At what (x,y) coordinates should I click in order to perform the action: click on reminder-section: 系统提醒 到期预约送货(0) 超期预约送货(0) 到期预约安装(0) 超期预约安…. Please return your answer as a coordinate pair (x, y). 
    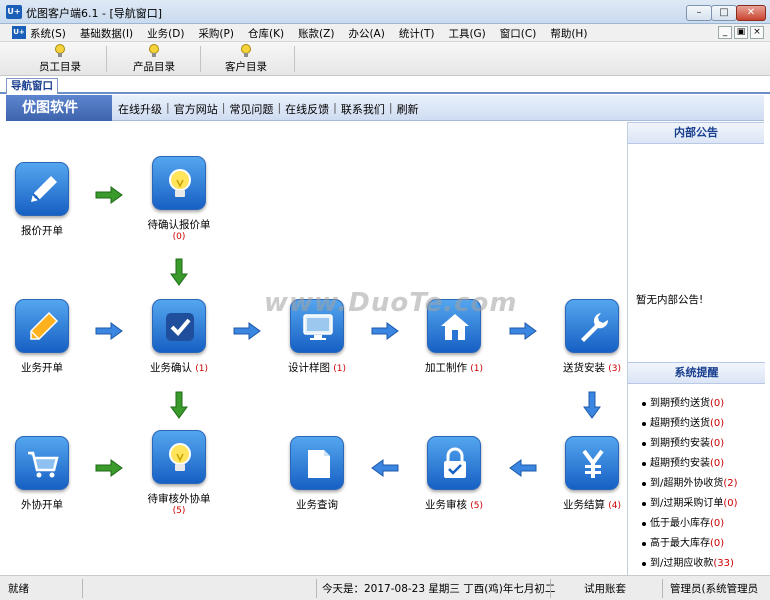
    Looking at the image, I should click on (696, 468).